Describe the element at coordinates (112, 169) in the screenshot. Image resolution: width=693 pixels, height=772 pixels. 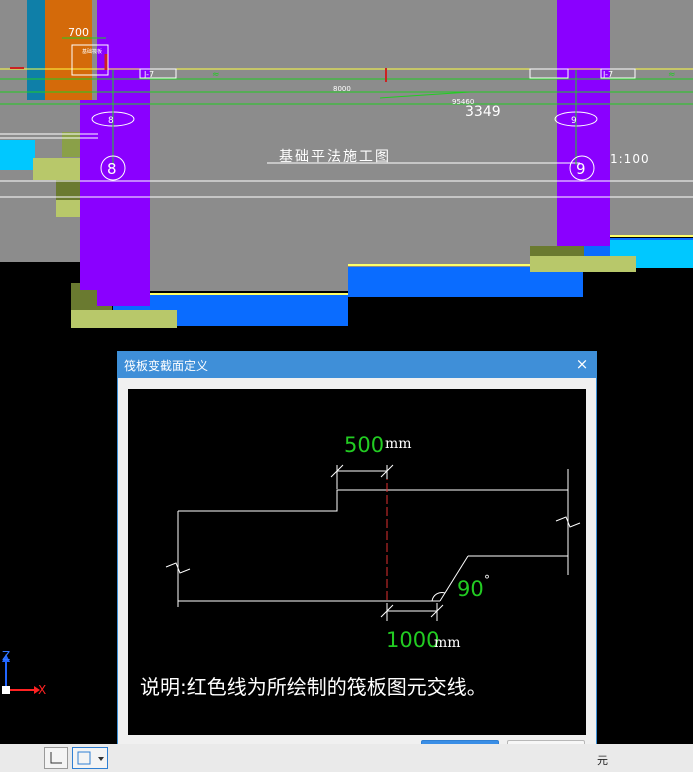
I see `axis-8-label: 8` at that location.